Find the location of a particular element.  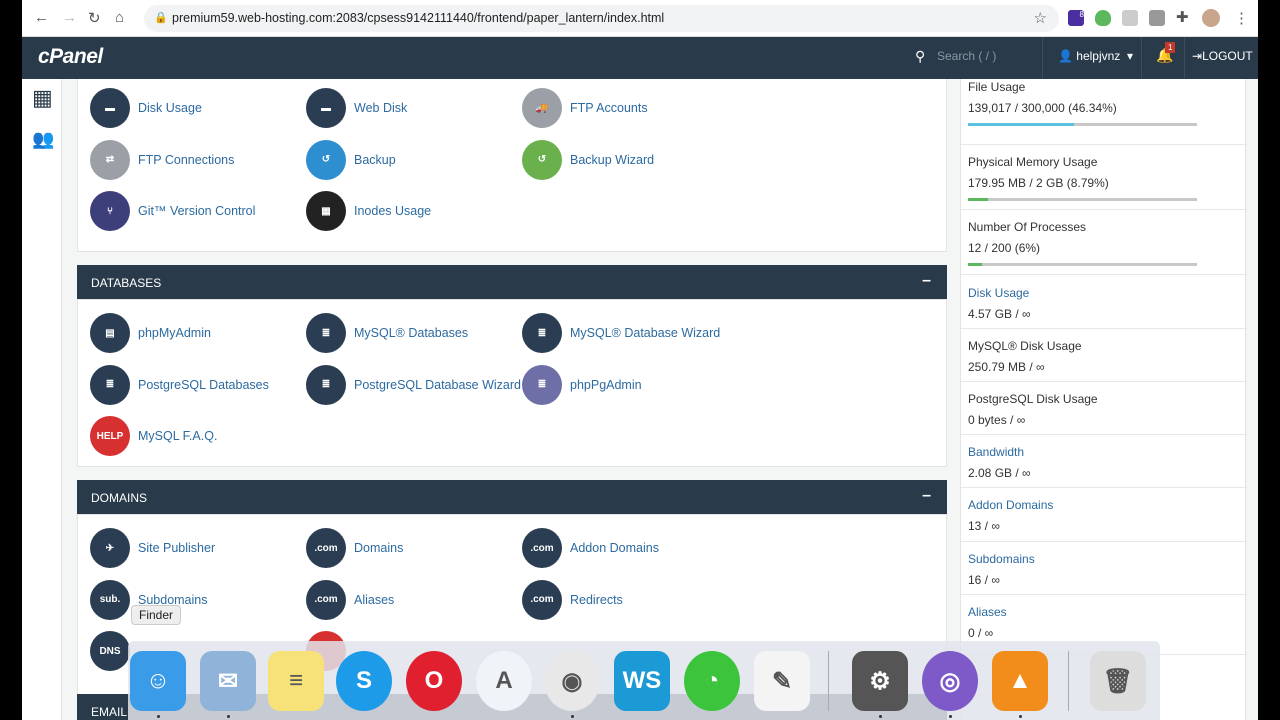

tool-label: MySQL F.A.Q. is located at coordinates (177, 436).